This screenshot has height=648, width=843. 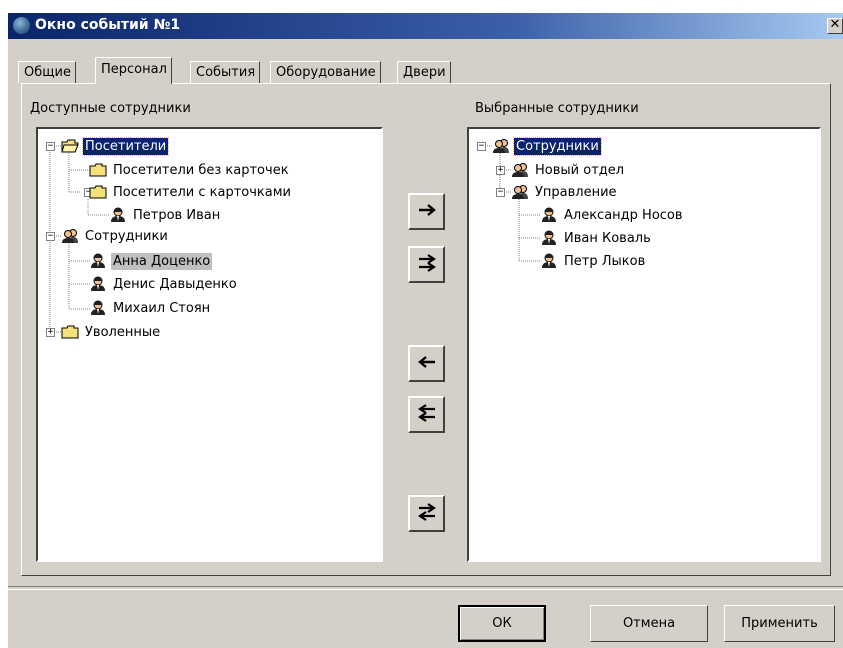 I want to click on tree-node-label: Петров Иван, so click(x=177, y=215).